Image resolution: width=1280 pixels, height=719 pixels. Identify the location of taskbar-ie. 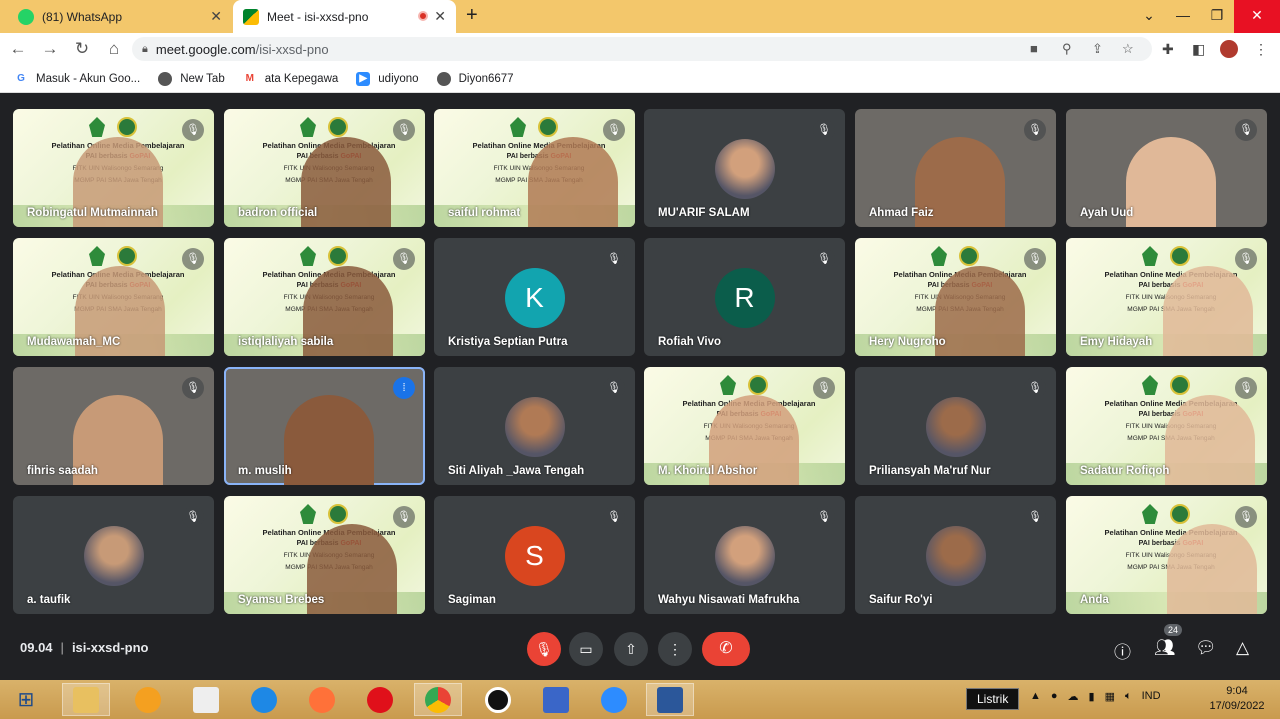
(264, 699).